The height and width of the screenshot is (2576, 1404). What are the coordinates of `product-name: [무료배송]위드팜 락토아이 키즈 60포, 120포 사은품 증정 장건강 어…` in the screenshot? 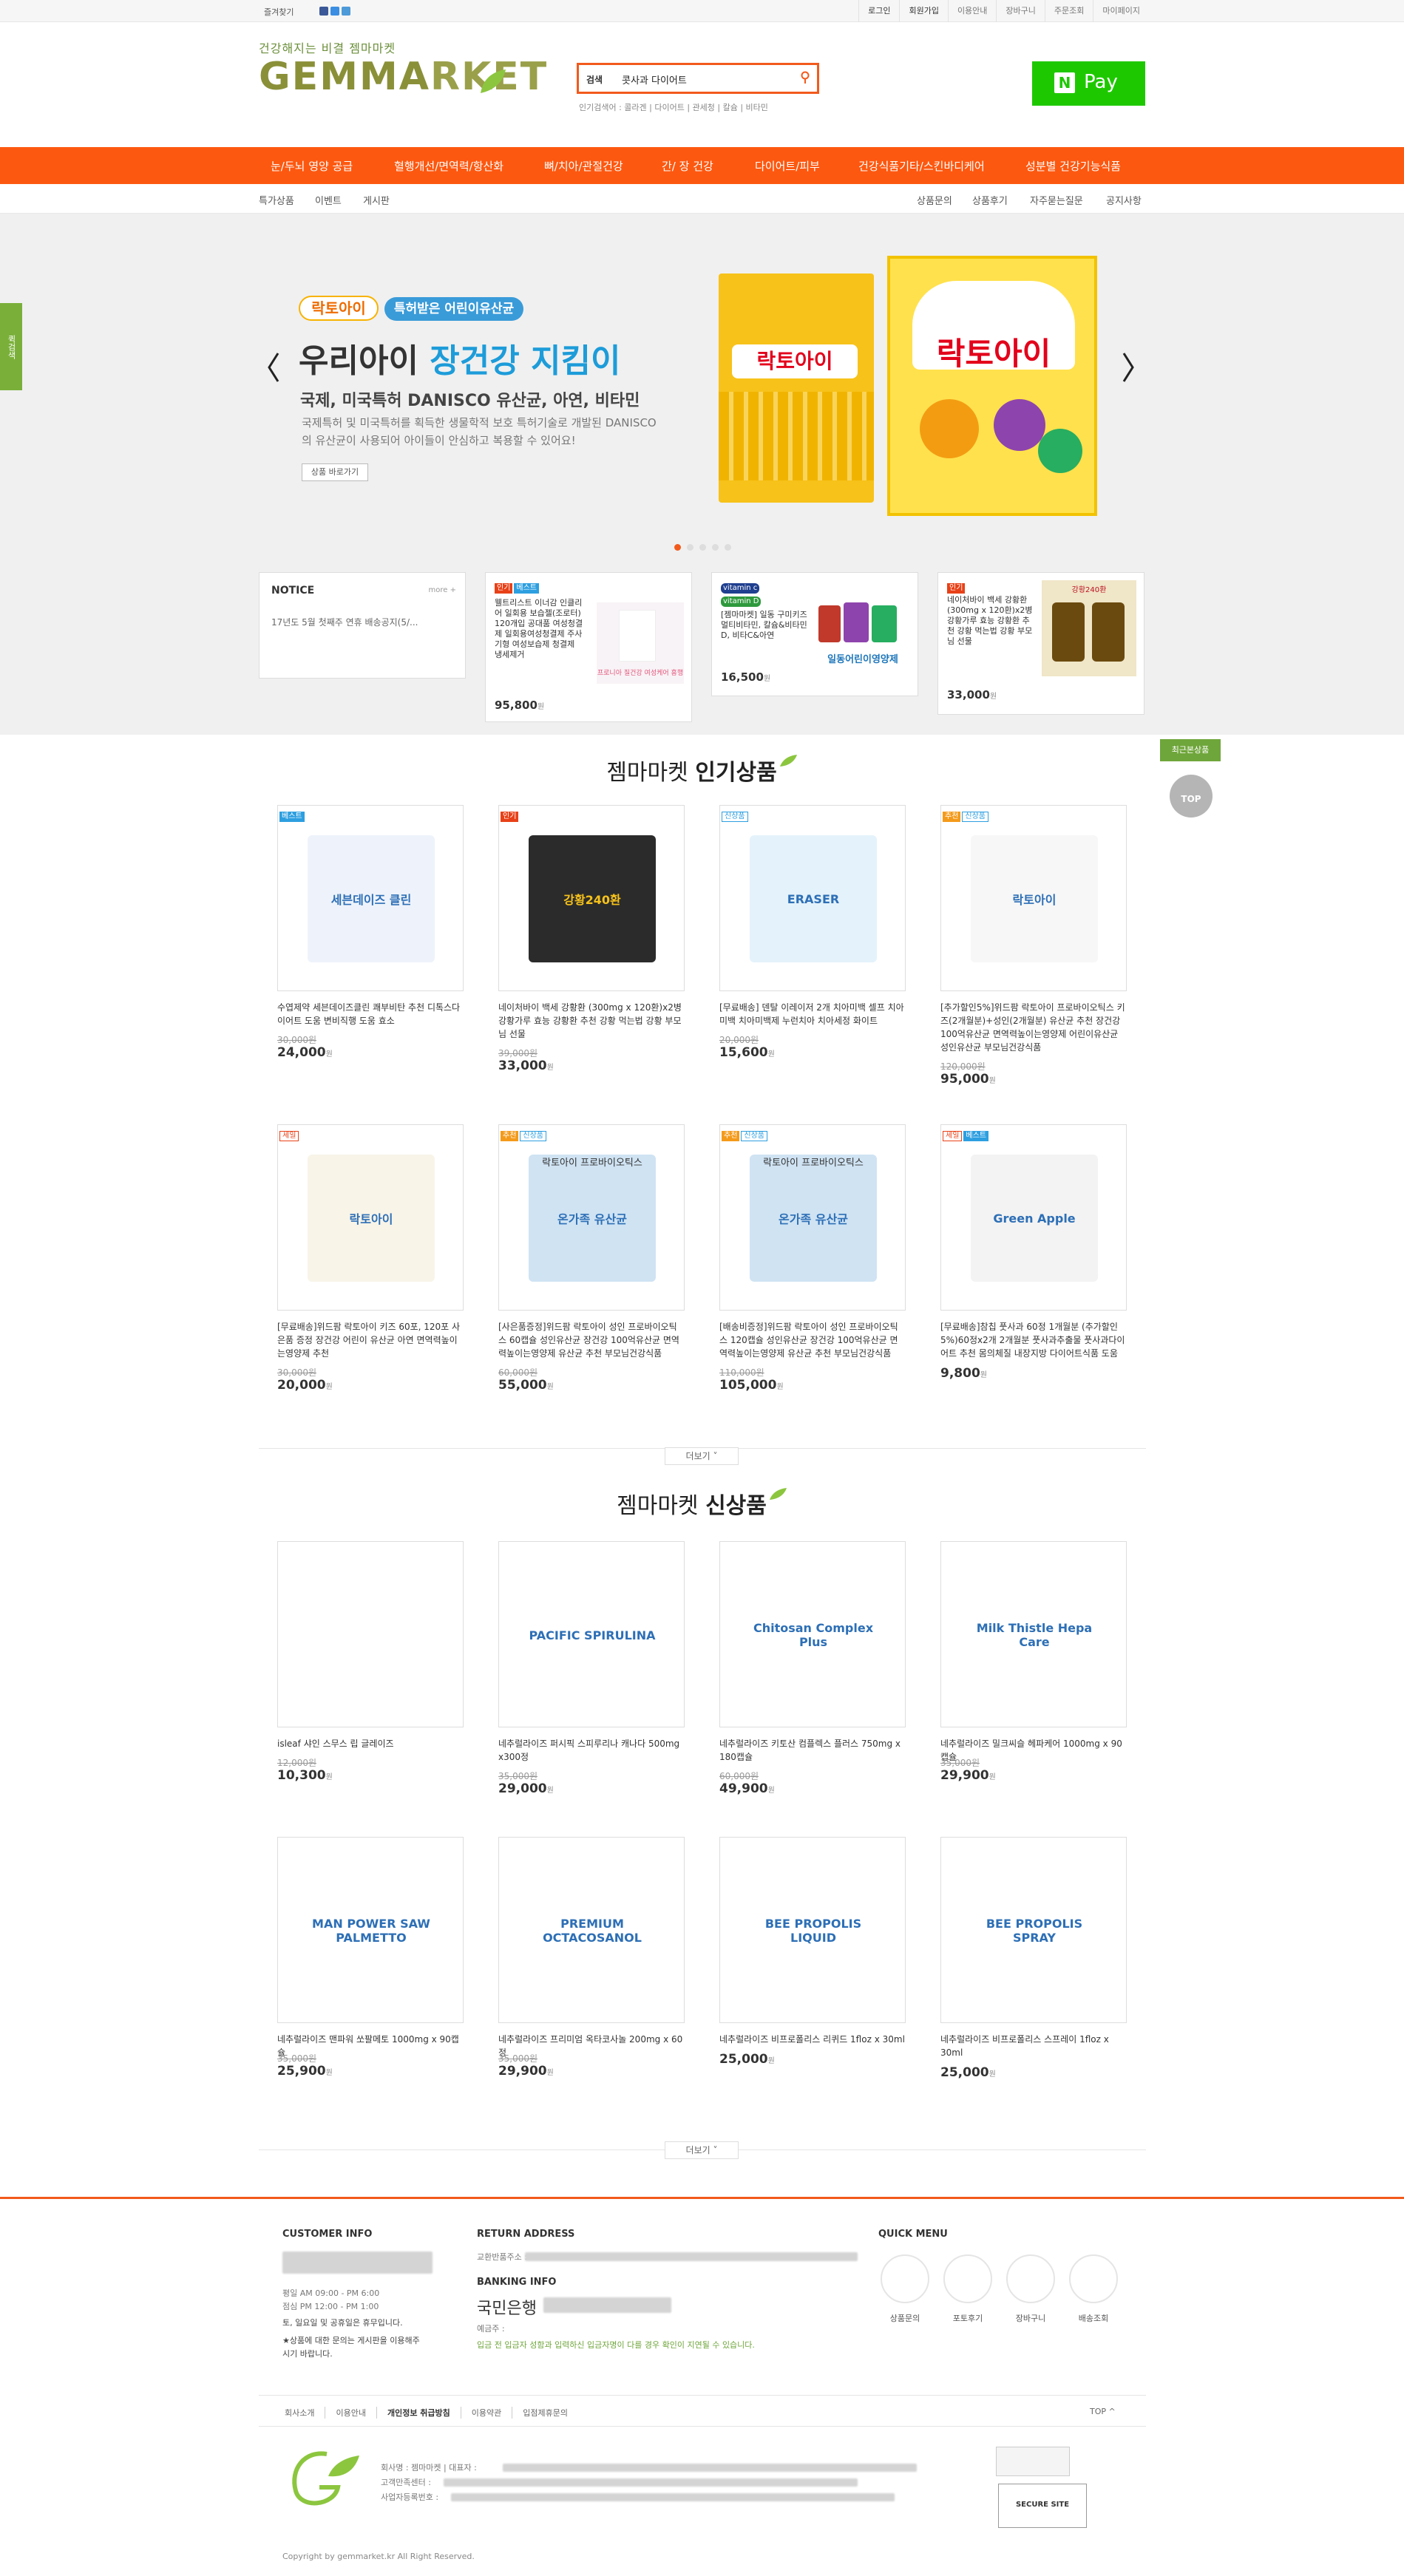 It's located at (371, 1340).